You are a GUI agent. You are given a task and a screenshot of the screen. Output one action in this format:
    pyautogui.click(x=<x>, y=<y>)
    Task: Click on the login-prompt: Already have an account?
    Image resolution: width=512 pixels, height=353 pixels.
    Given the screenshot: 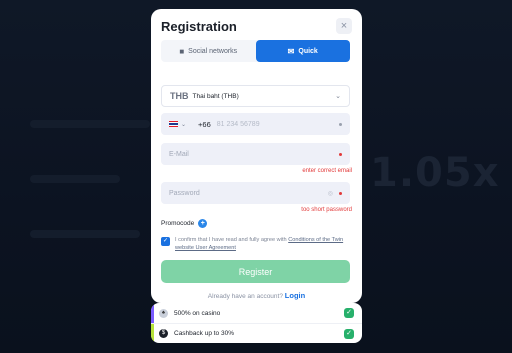 What is the action you would take?
    pyautogui.click(x=245, y=296)
    